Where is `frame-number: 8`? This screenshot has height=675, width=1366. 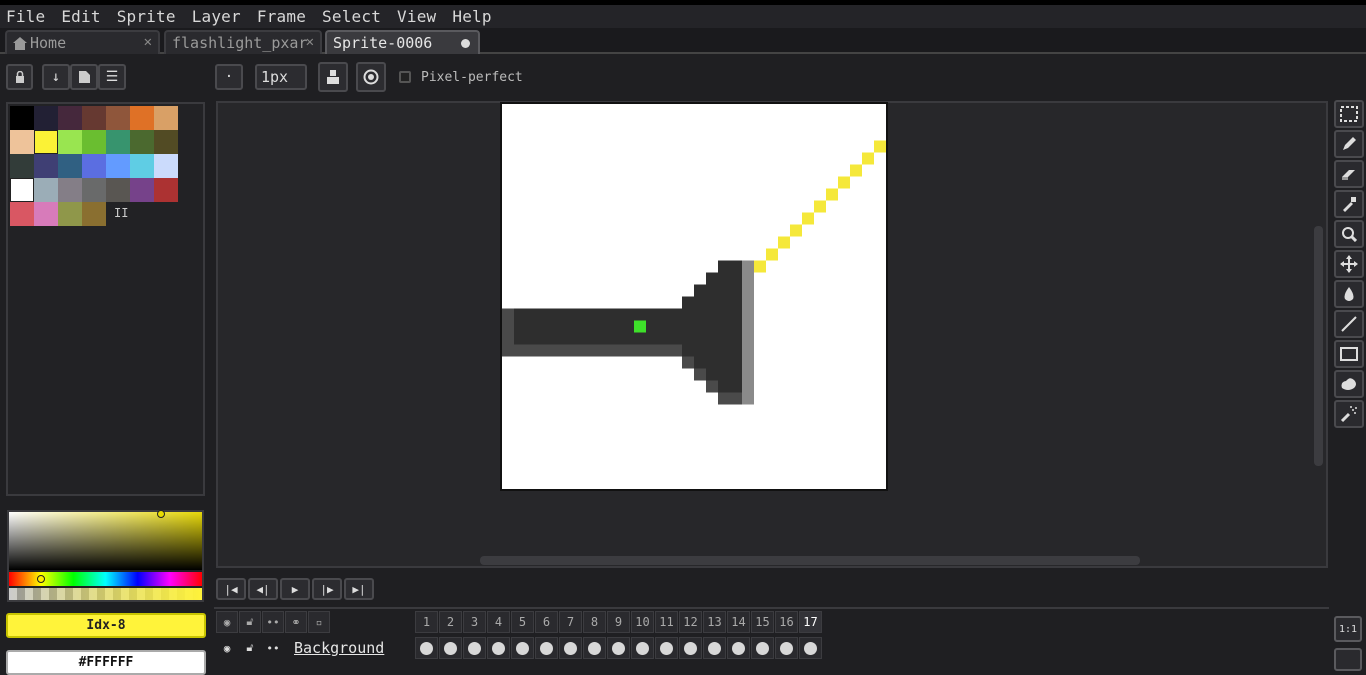
frame-number: 8 is located at coordinates (594, 622).